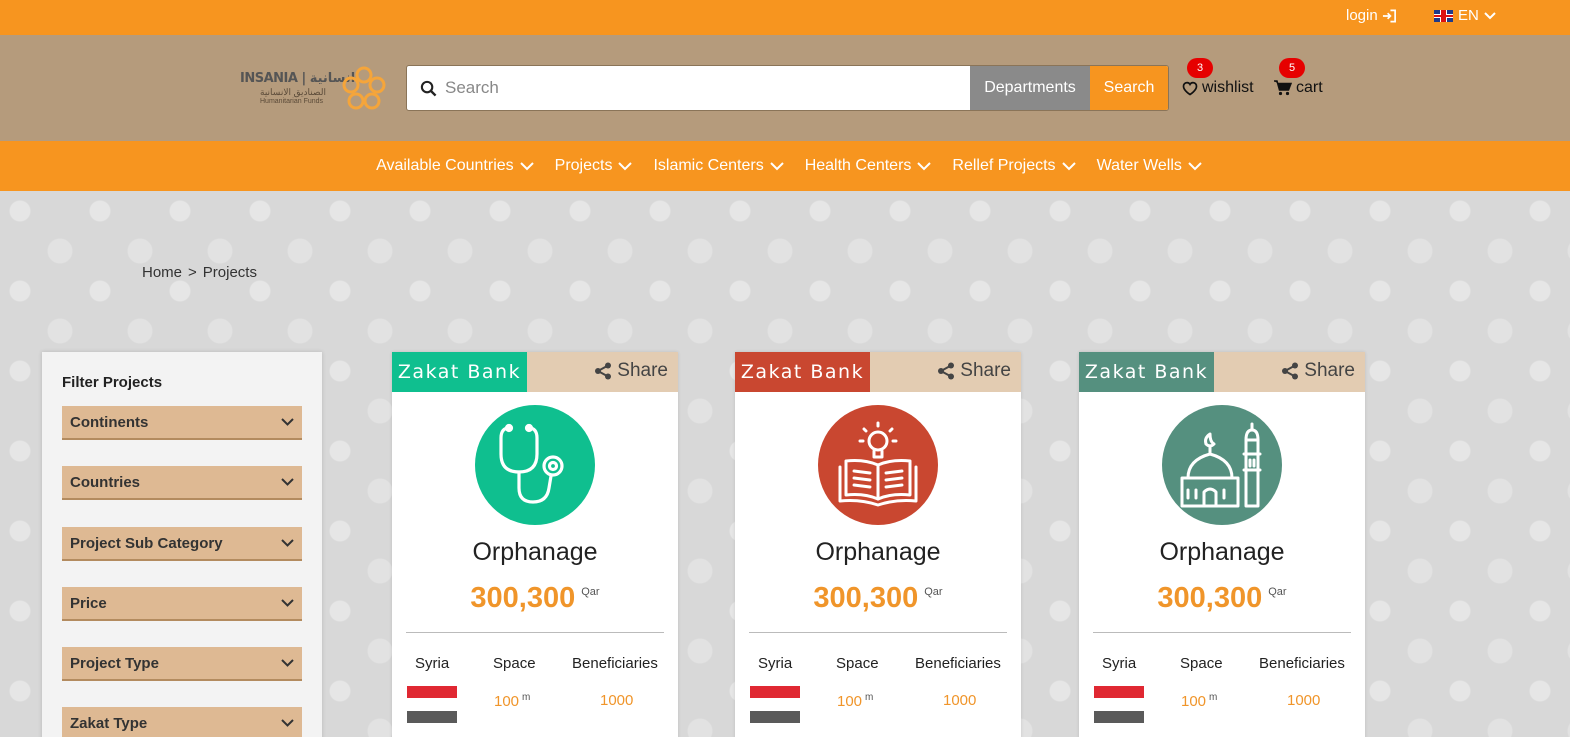 The height and width of the screenshot is (737, 1570). Describe the element at coordinates (1030, 88) in the screenshot. I see `departments-button: Departments` at that location.